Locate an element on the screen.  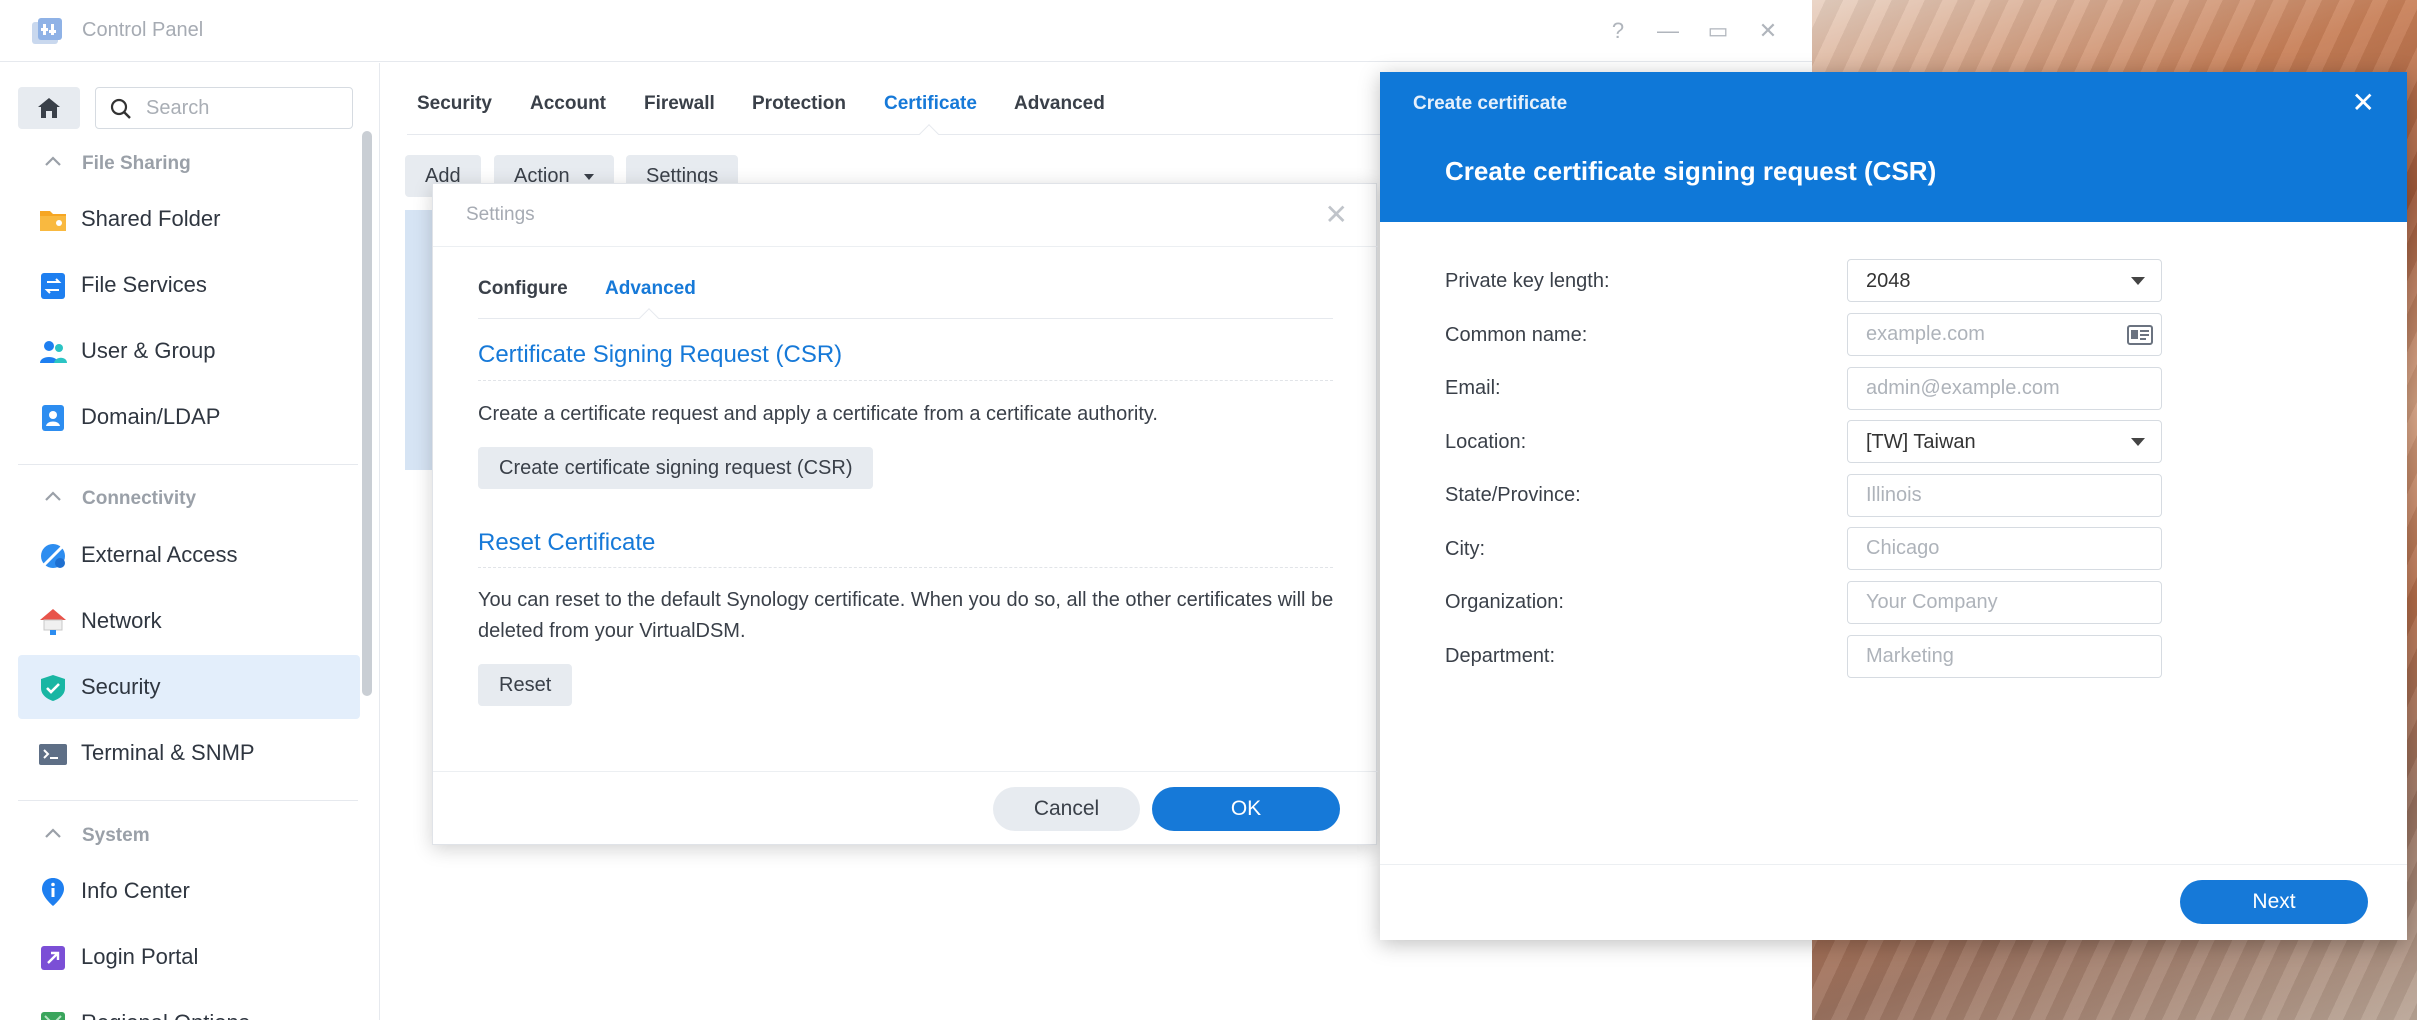
tab-certificate: Certificate is located at coordinates (930, 104).